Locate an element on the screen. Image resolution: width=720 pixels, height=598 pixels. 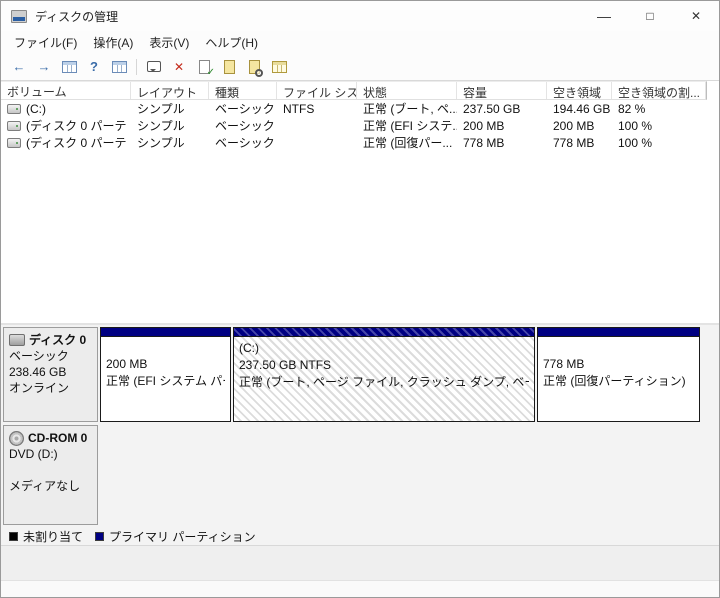
disk-icon is located at coordinates (17, 340).